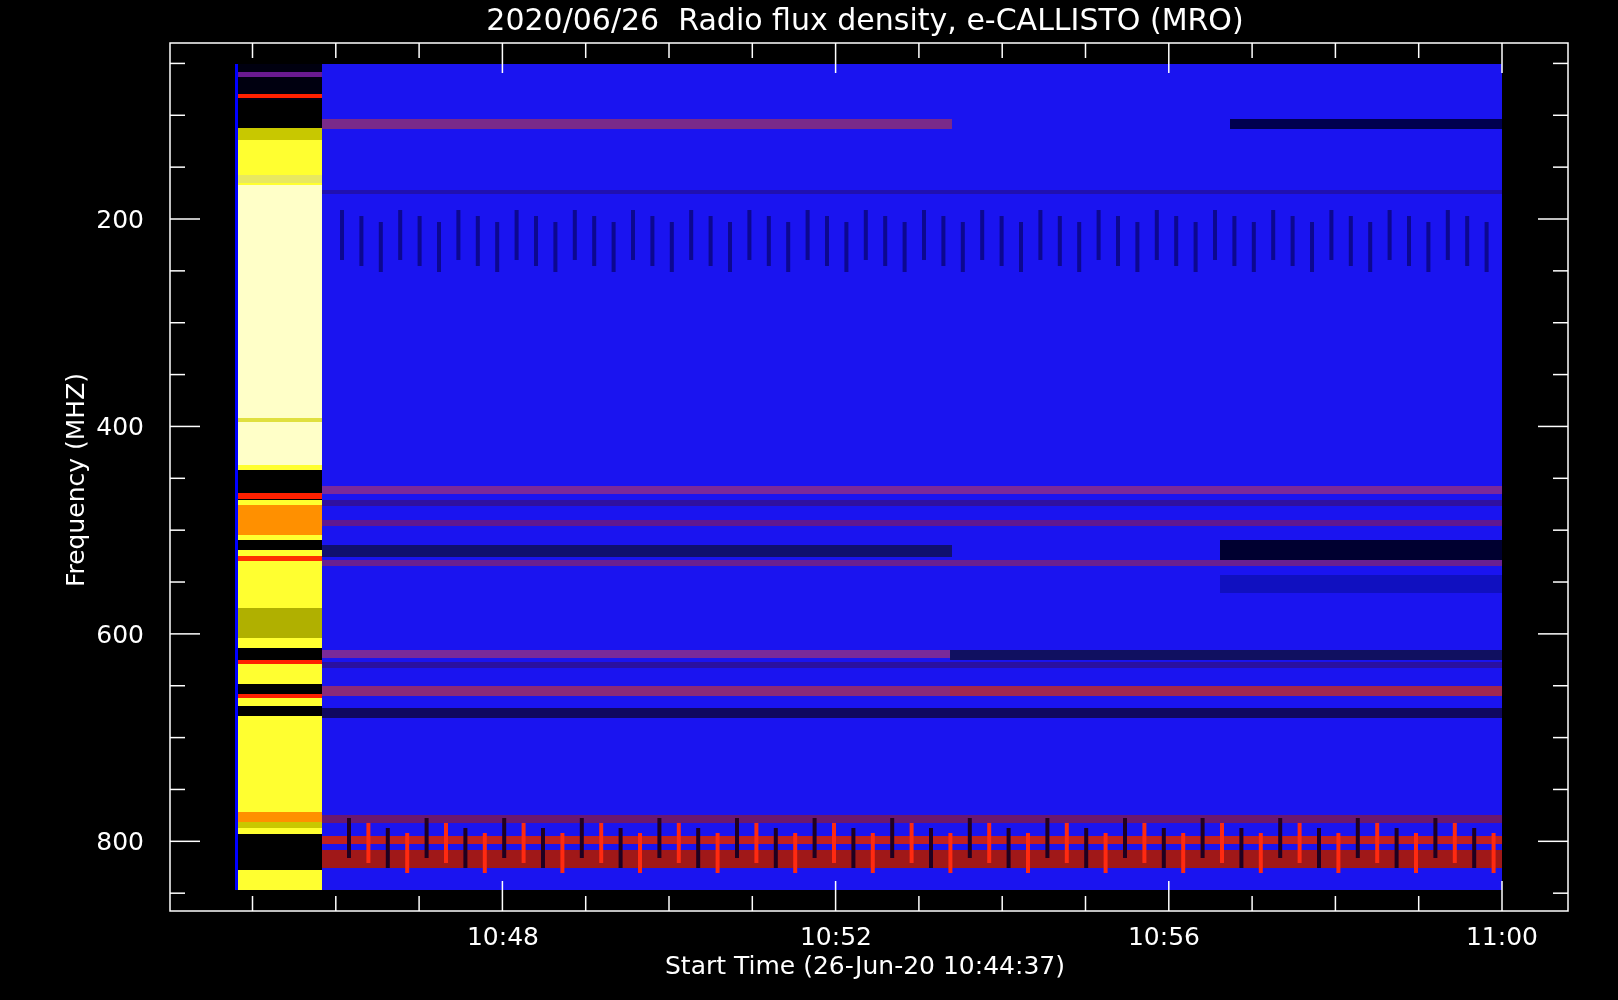 Image resolution: width=1618 pixels, height=1000 pixels. What do you see at coordinates (865, 19) in the screenshot?
I see `chart-title: 2020/06/26 Radio flux density, e-CALLISTO (MRO)` at bounding box center [865, 19].